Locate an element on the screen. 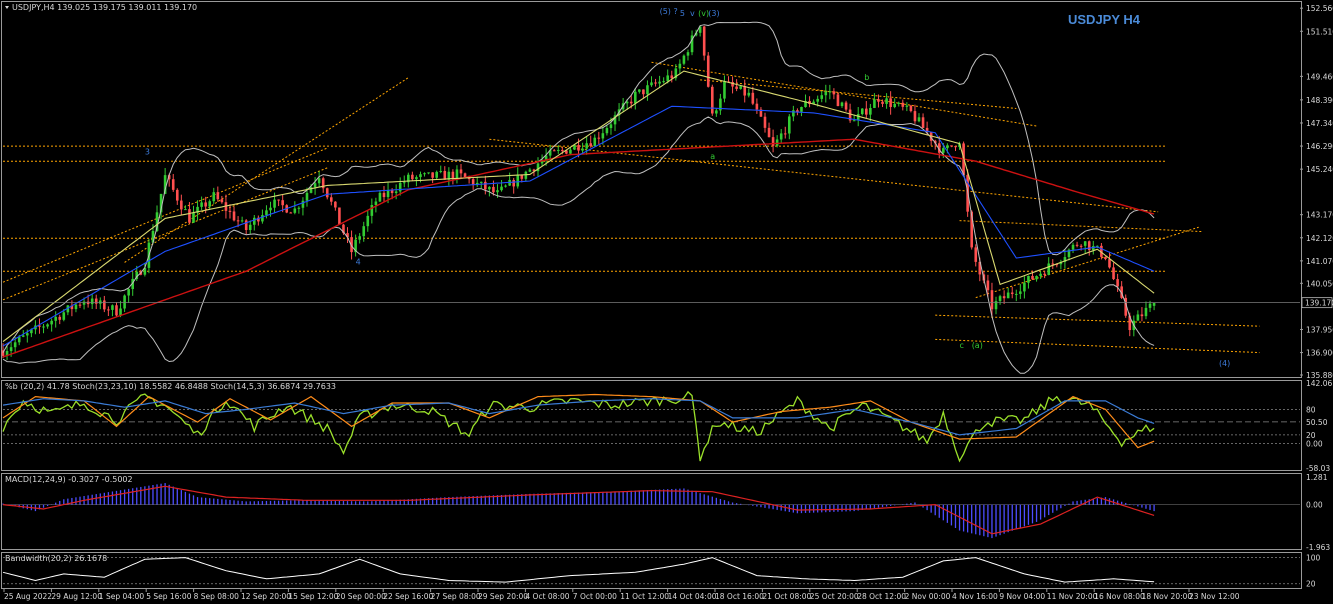  trend-line is located at coordinates (1097, 320).